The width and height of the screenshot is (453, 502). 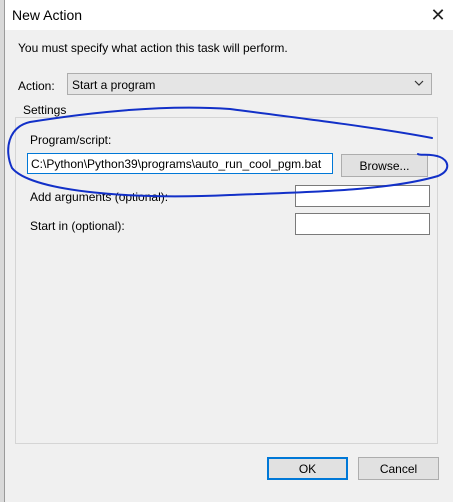 What do you see at coordinates (229, 15) in the screenshot?
I see `title-bar: New Action ✕` at bounding box center [229, 15].